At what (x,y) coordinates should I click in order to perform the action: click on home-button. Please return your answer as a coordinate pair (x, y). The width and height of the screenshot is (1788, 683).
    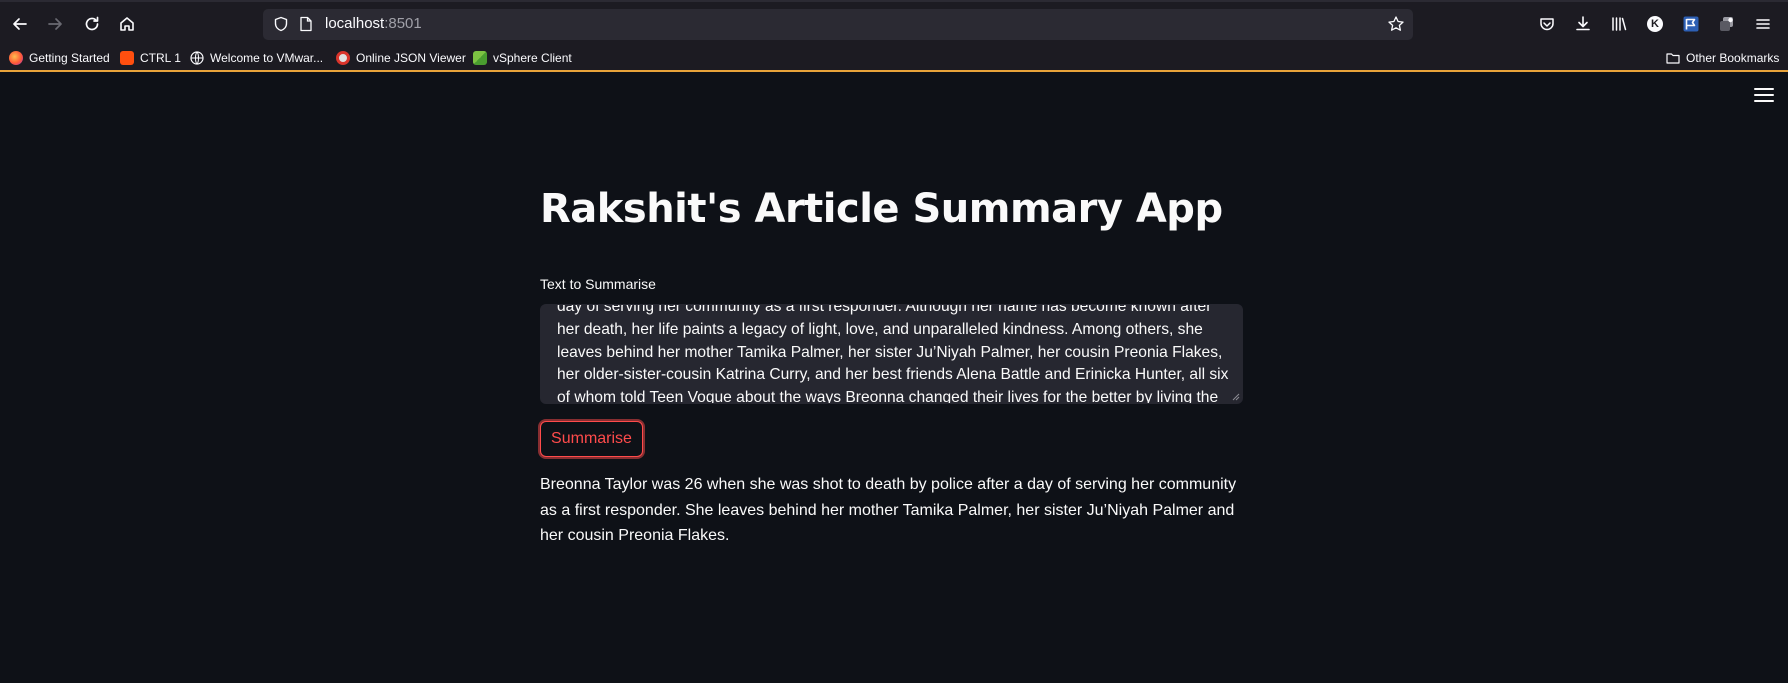
    Looking at the image, I should click on (127, 24).